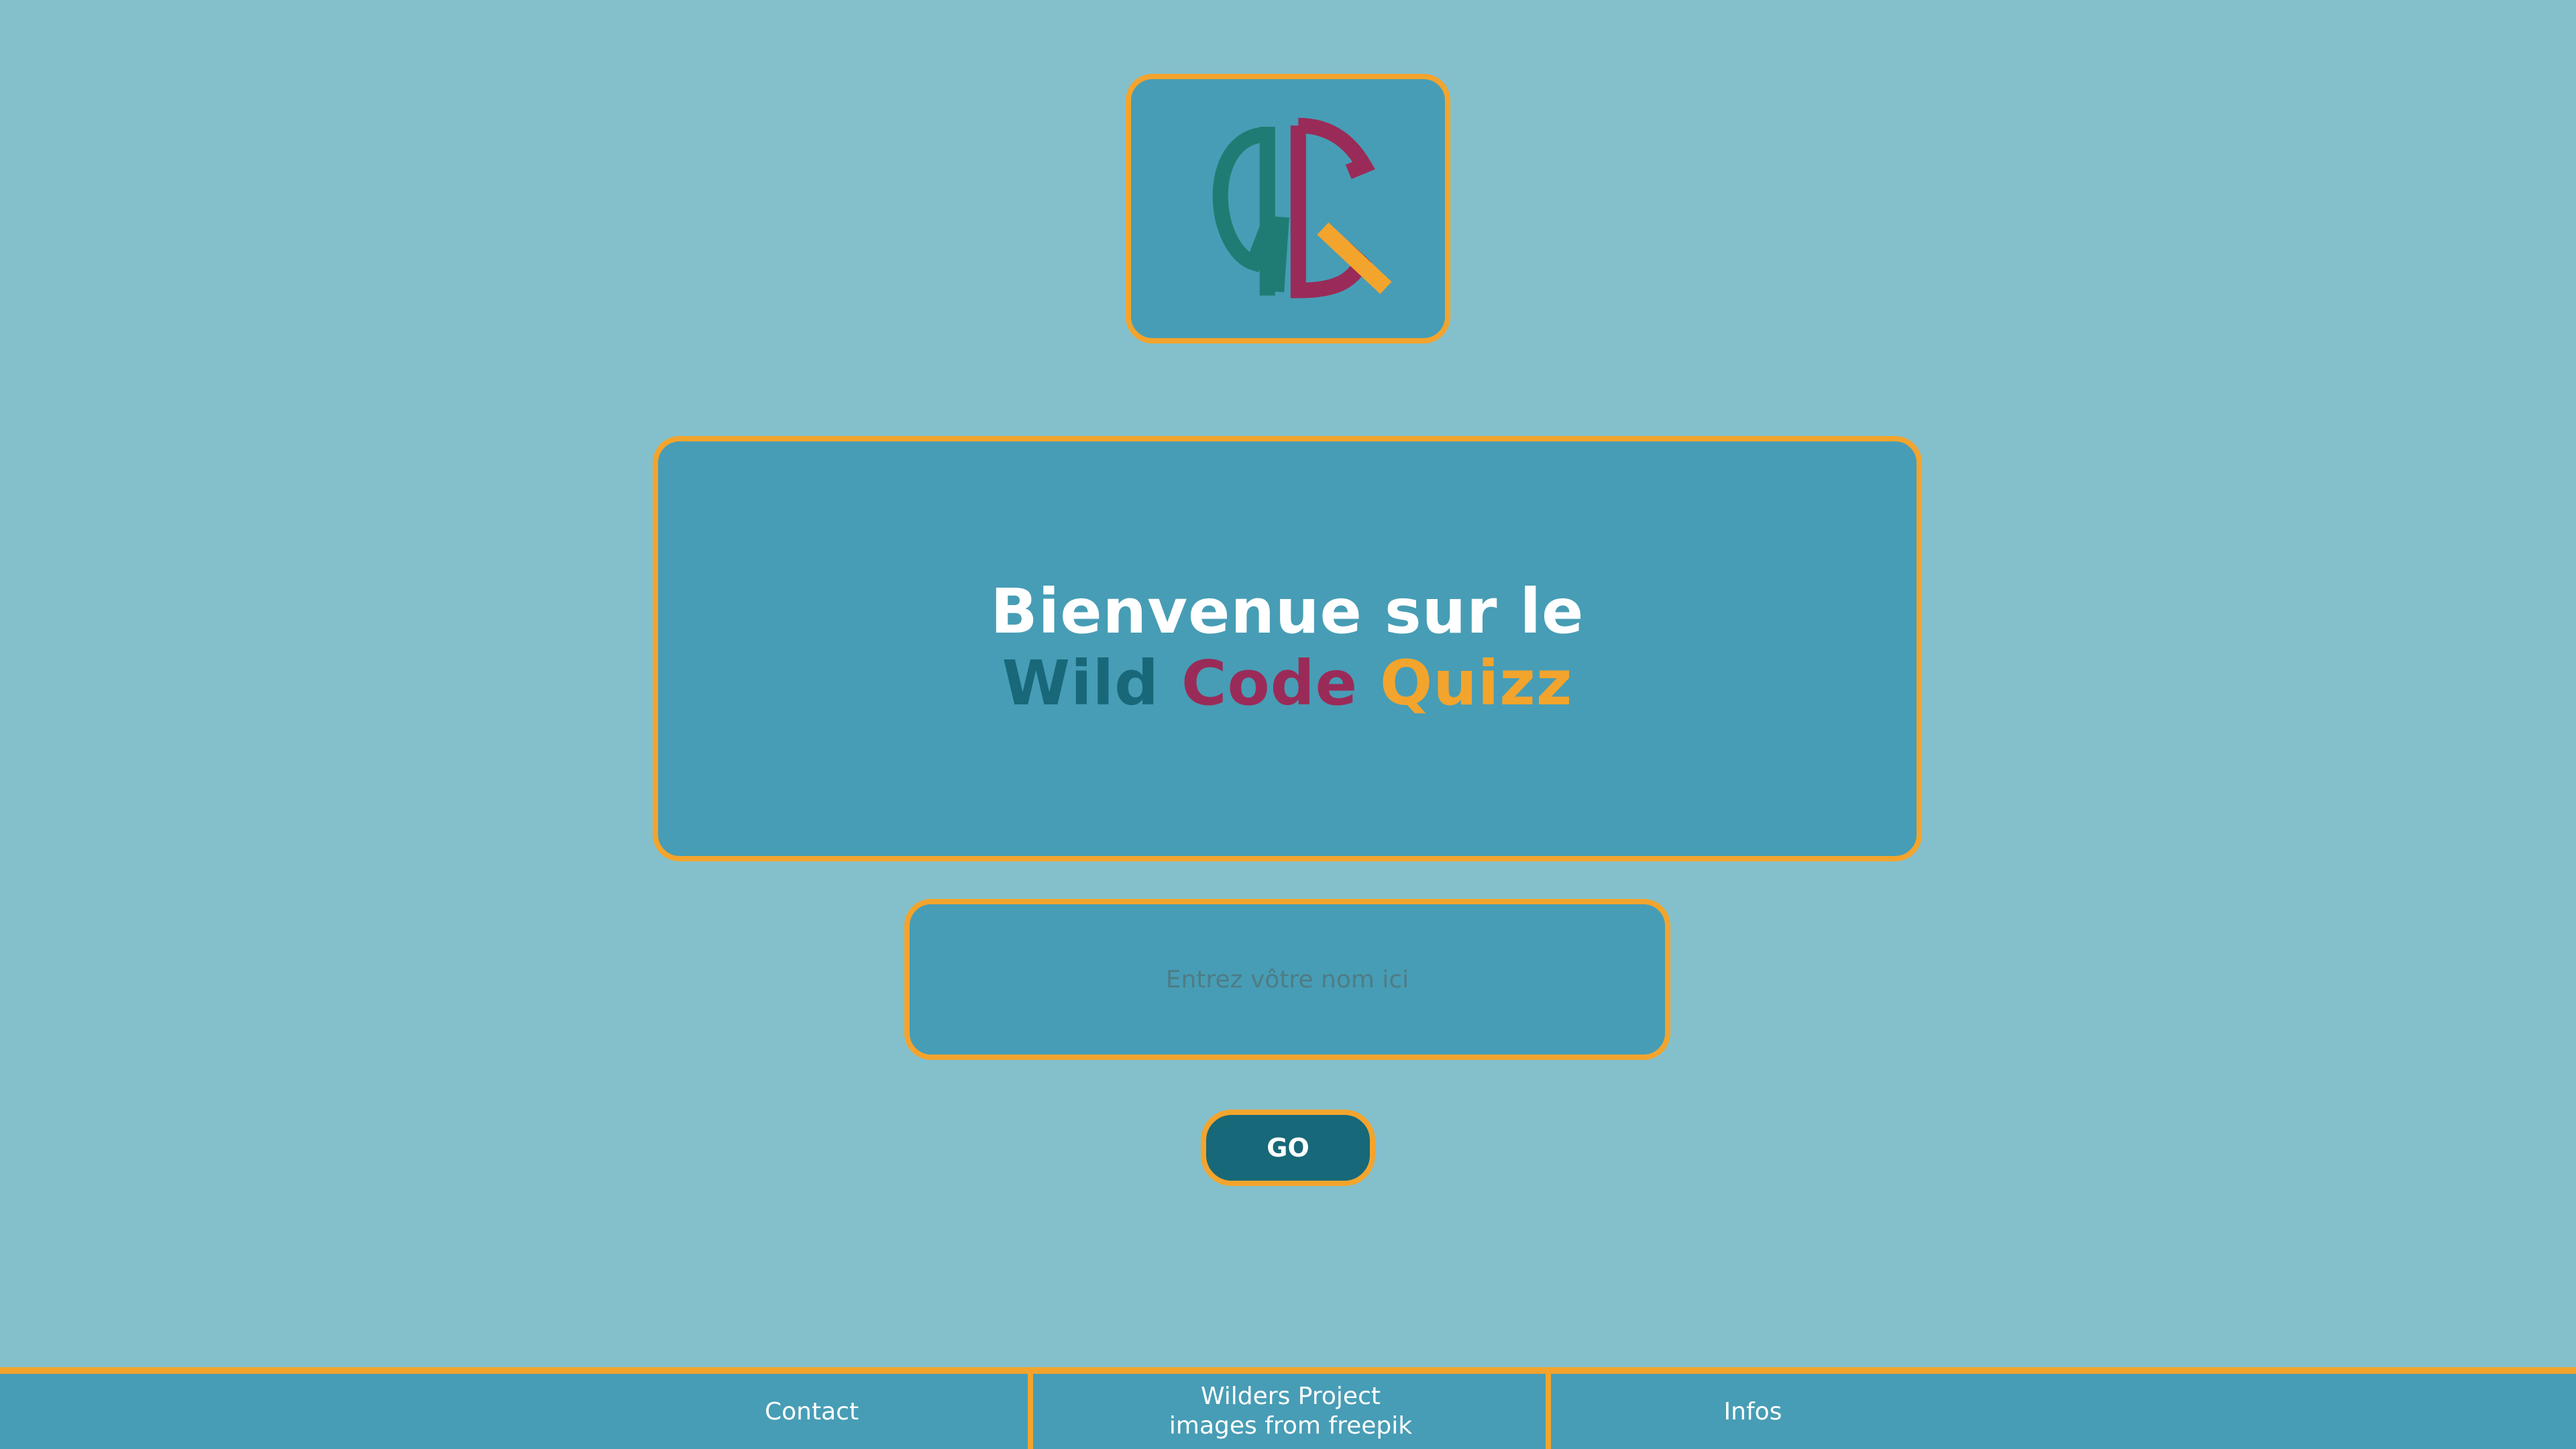 Image resolution: width=2576 pixels, height=1449 pixels. I want to click on wcq-logo, so click(1302, 208).